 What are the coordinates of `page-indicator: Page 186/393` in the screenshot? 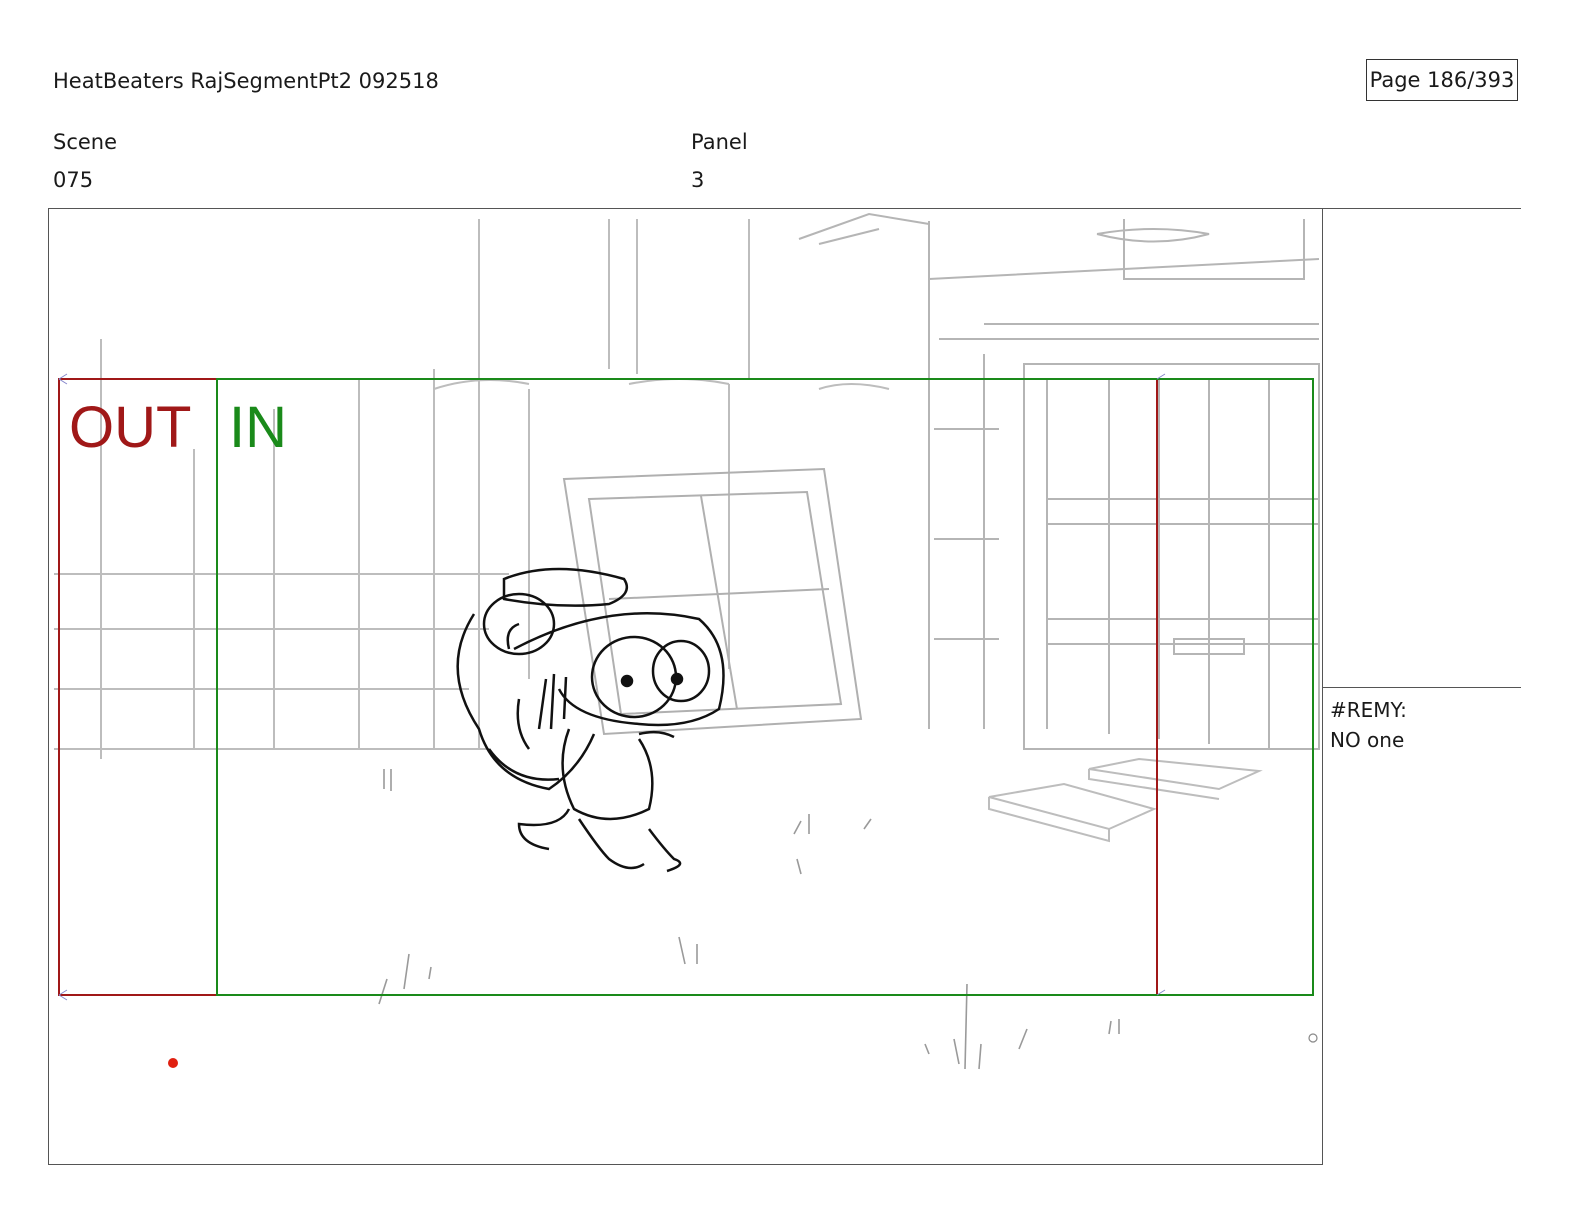 It's located at (1442, 80).